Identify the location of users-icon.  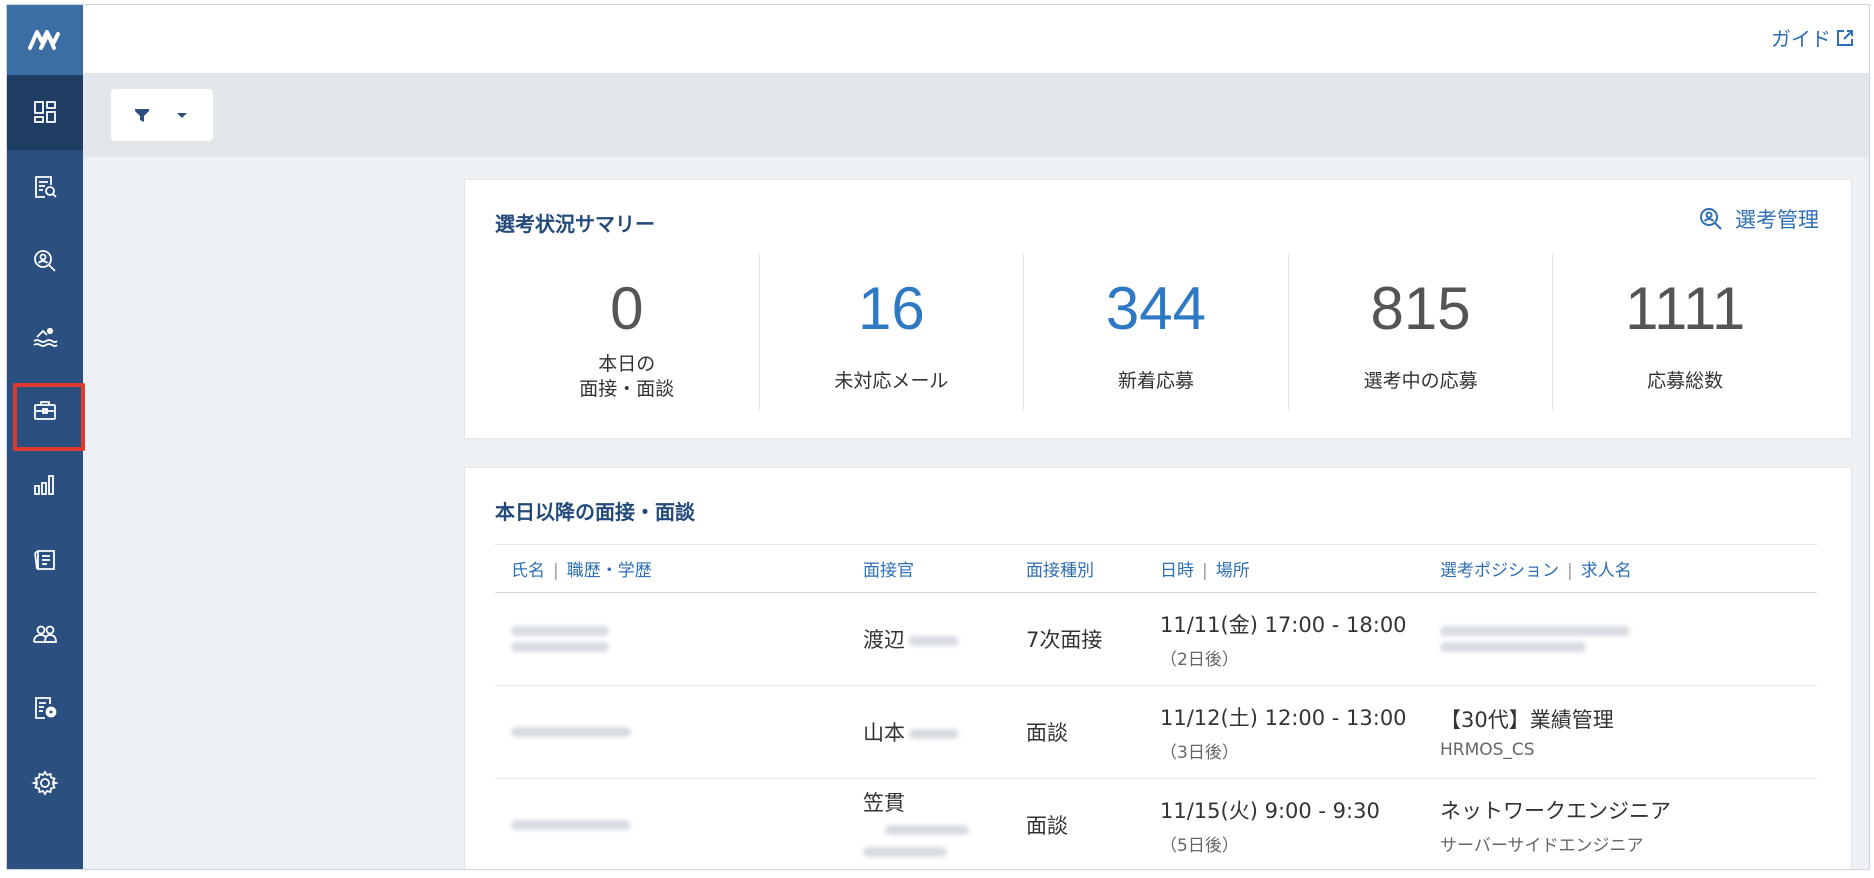
(45, 634).